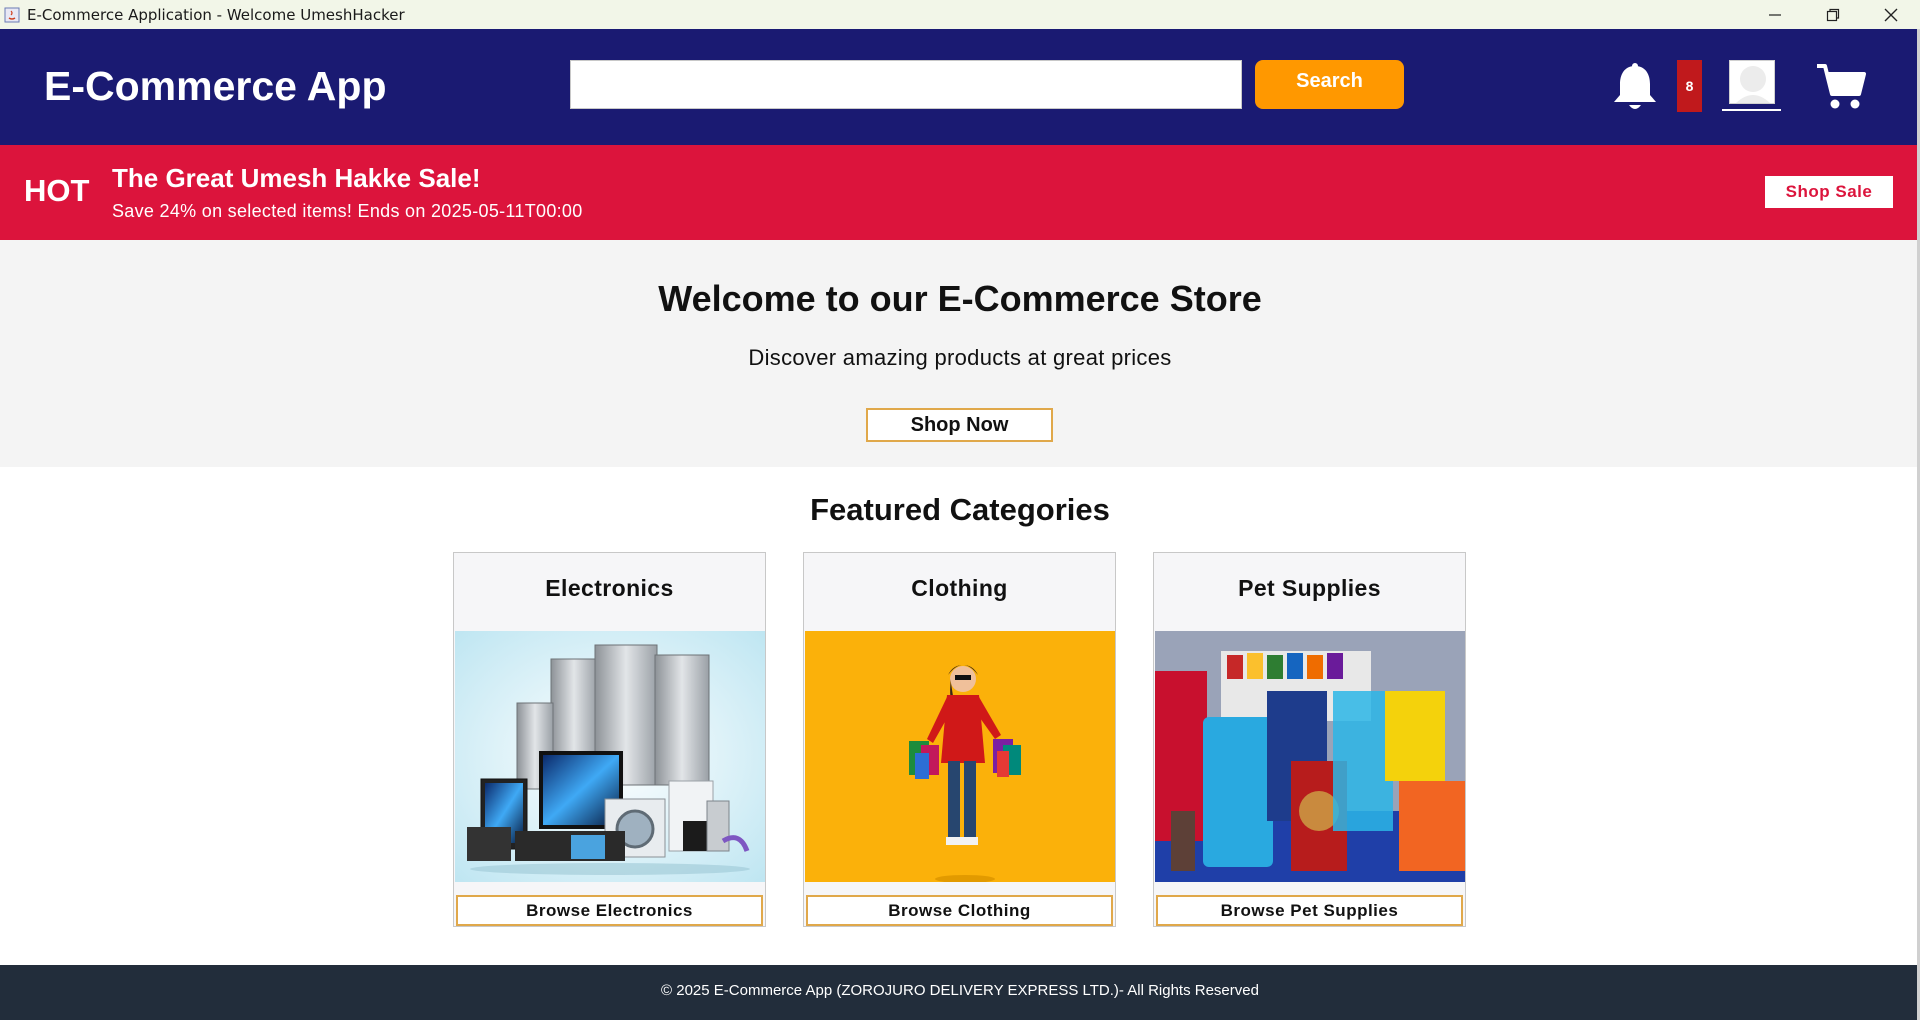 The width and height of the screenshot is (1920, 1020). What do you see at coordinates (960, 756) in the screenshot?
I see `clothing-image` at bounding box center [960, 756].